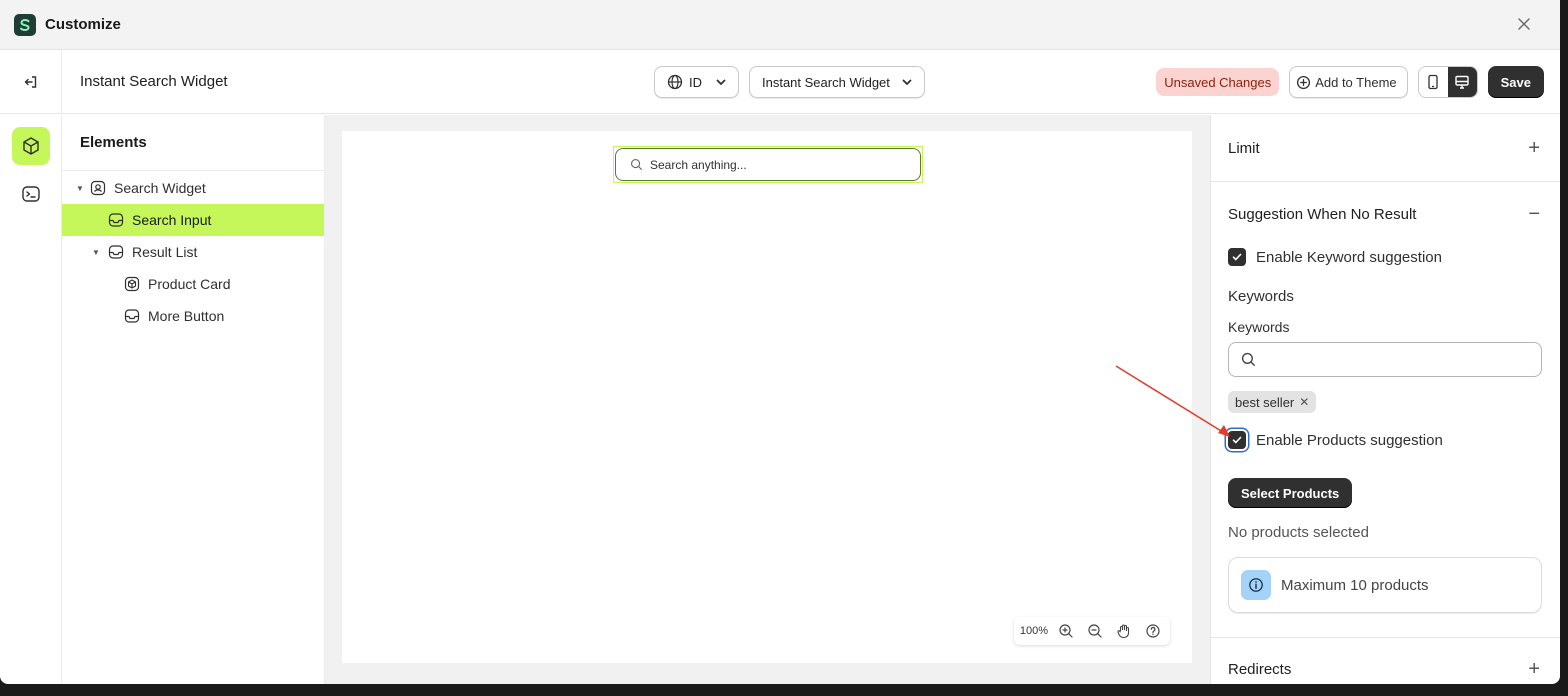 The height and width of the screenshot is (696, 1568). What do you see at coordinates (160, 188) in the screenshot?
I see `tree-item-label: Search Widget` at bounding box center [160, 188].